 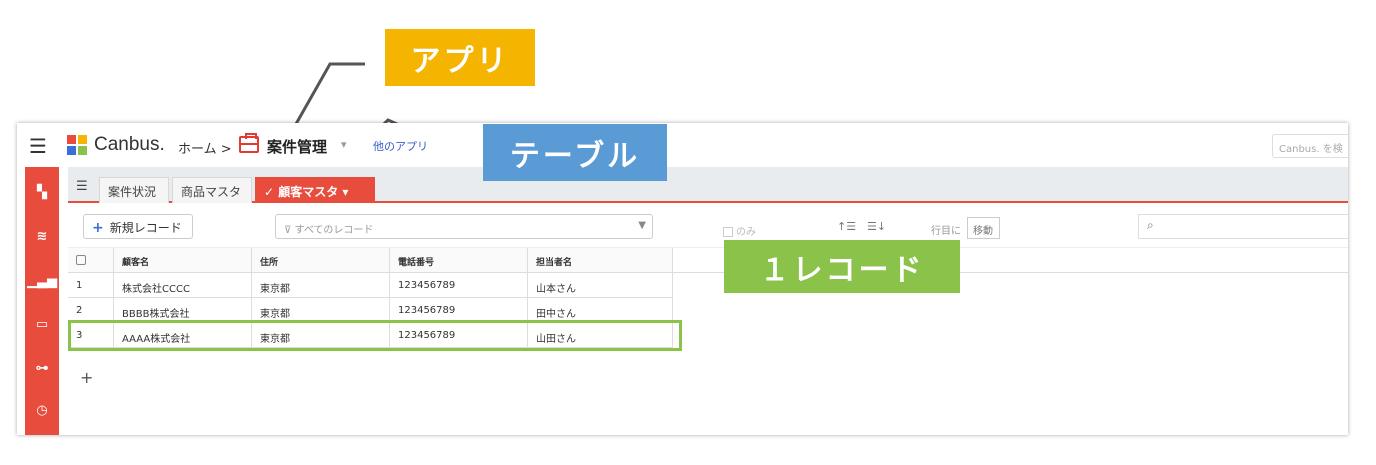 What do you see at coordinates (600, 310) in the screenshot?
I see `owner-cell: 田中さん` at bounding box center [600, 310].